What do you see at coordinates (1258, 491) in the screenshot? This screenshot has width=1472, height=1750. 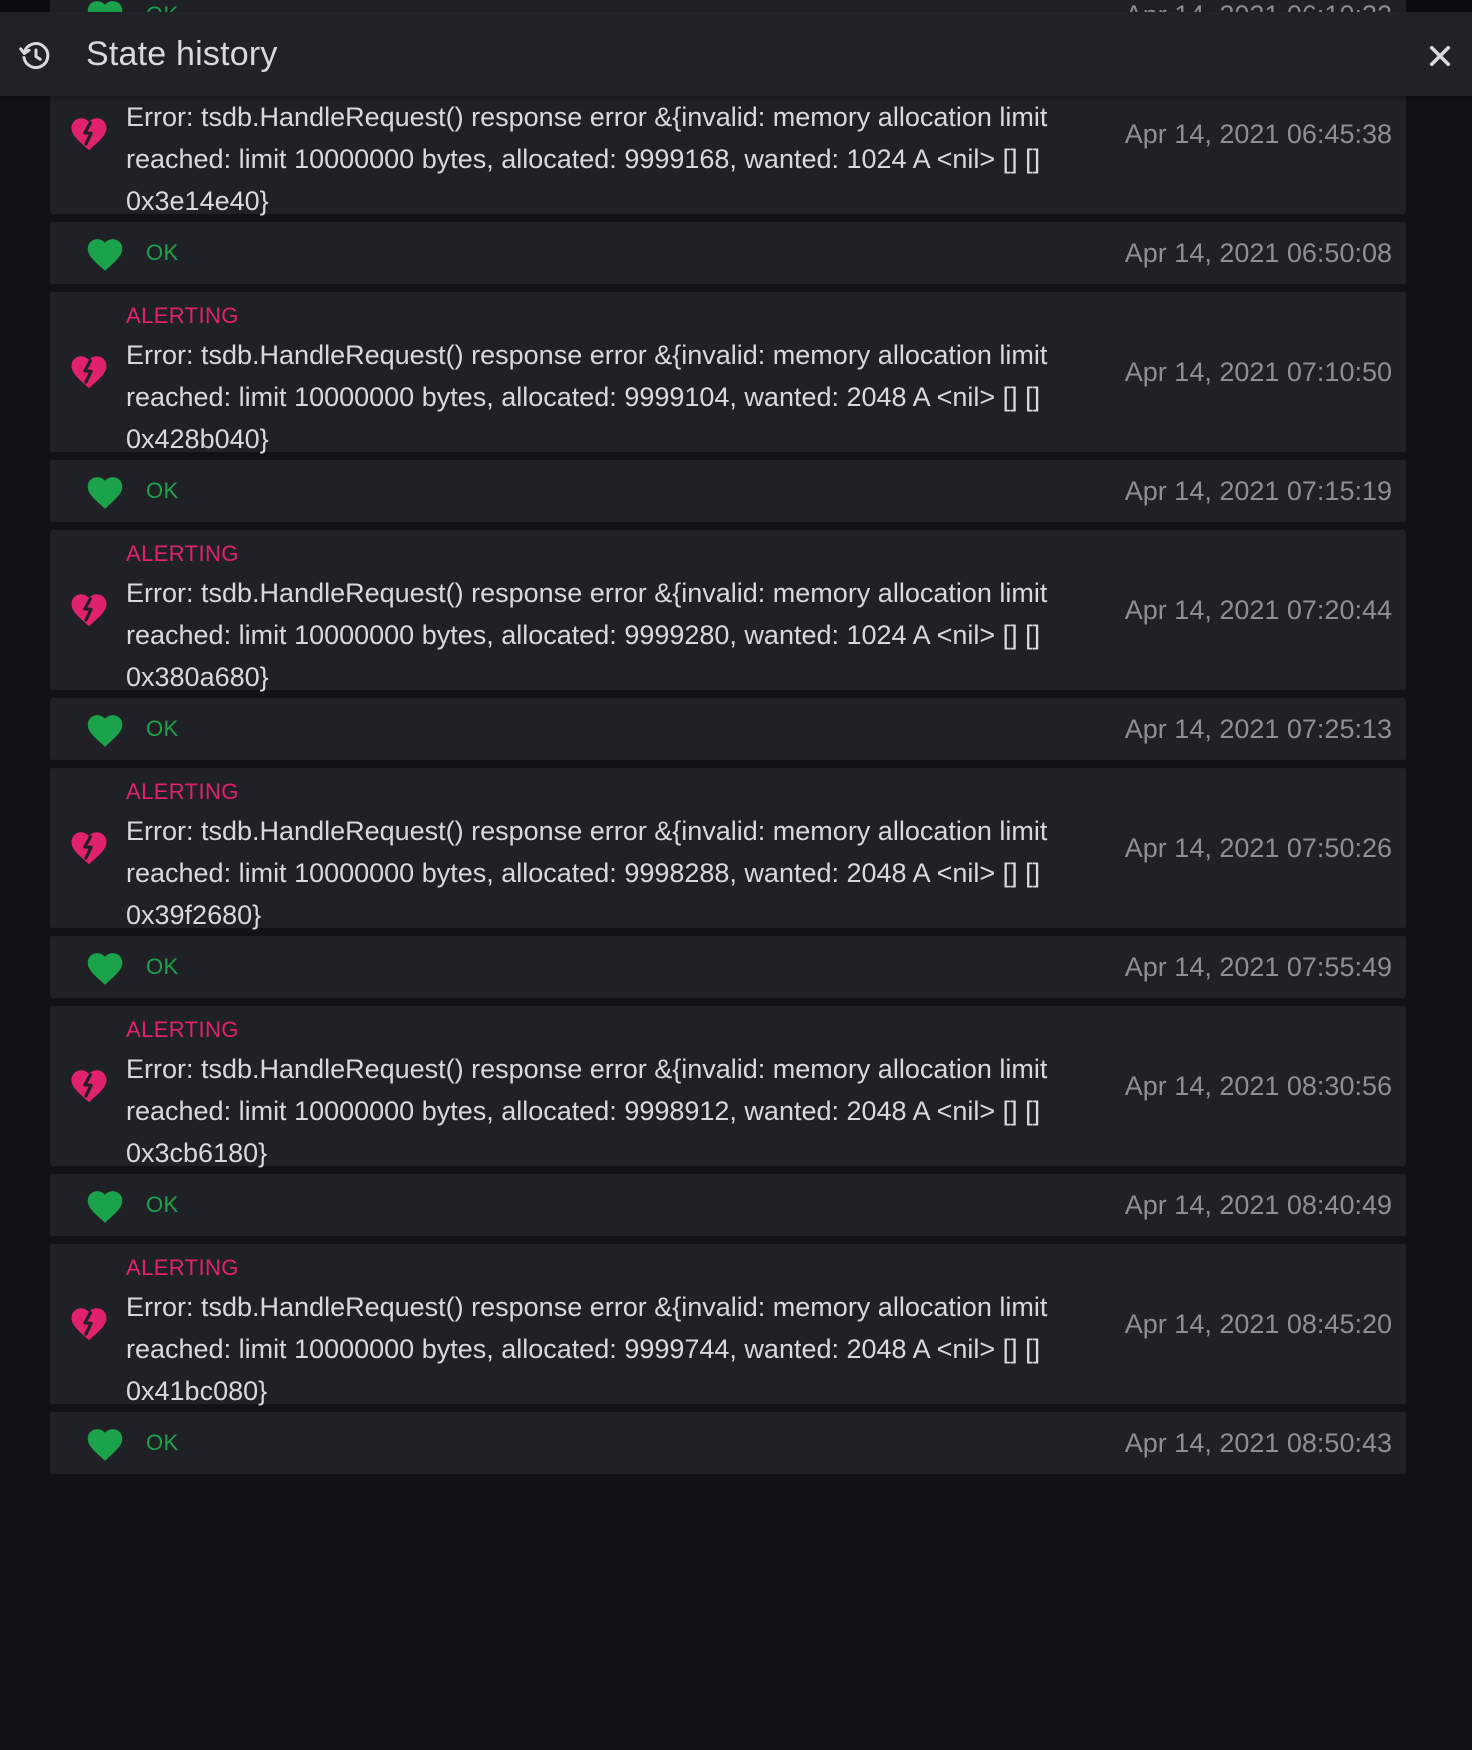 I see `entry-timestamp: Apr 14, 2021 07:15:19` at bounding box center [1258, 491].